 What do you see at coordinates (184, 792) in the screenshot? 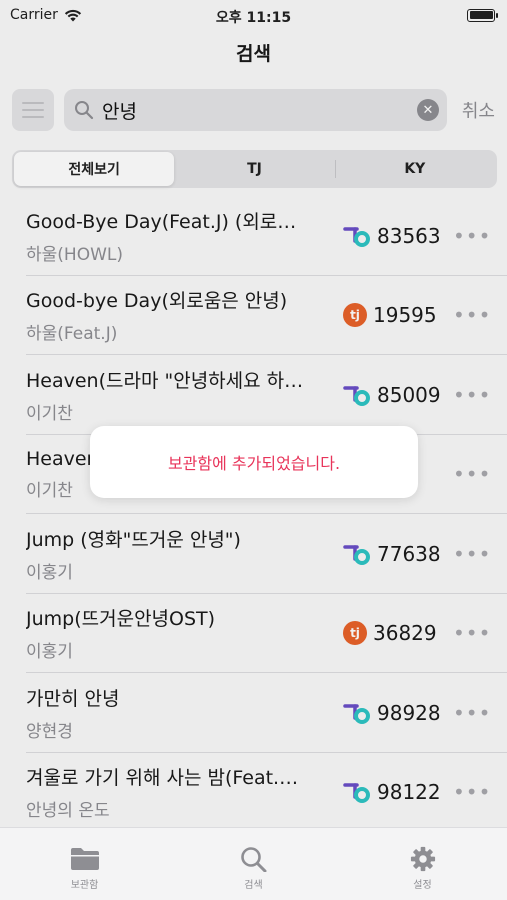
I see `song-info: 겨울로 가기 위해 사는 밤(Feat.안녕의 온도) 안녕의 온도` at bounding box center [184, 792].